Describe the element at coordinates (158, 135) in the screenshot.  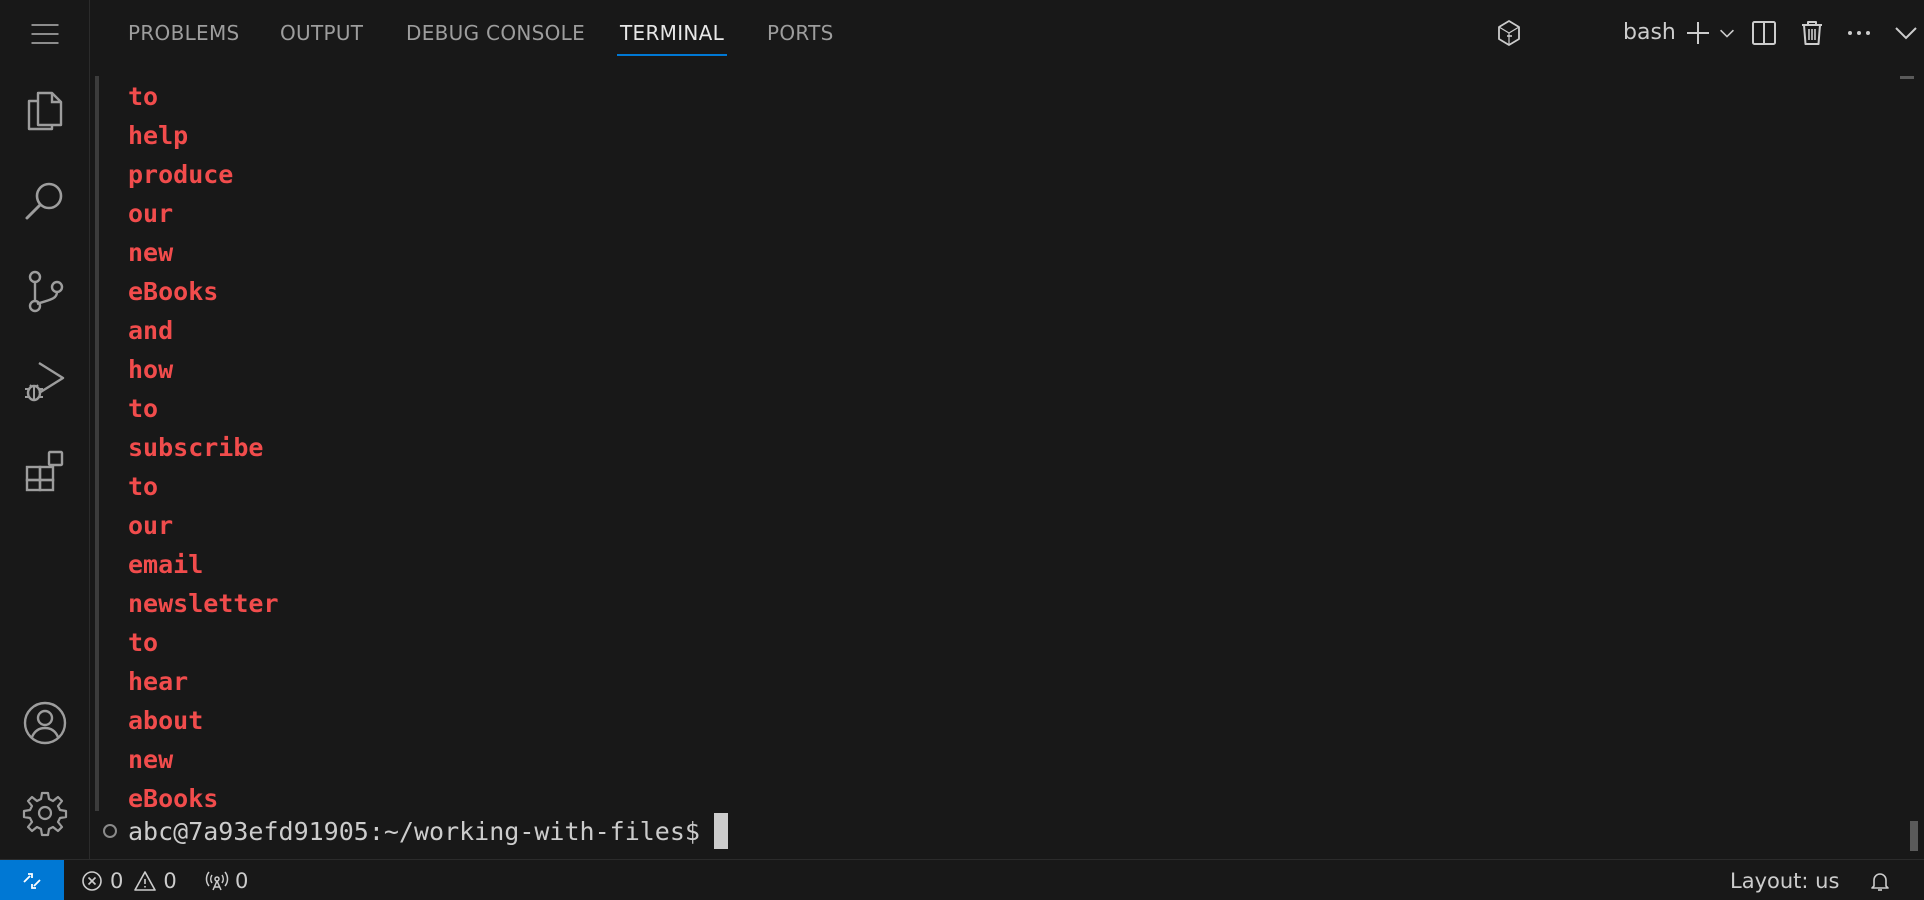
I see `terminal-output-line: help` at that location.